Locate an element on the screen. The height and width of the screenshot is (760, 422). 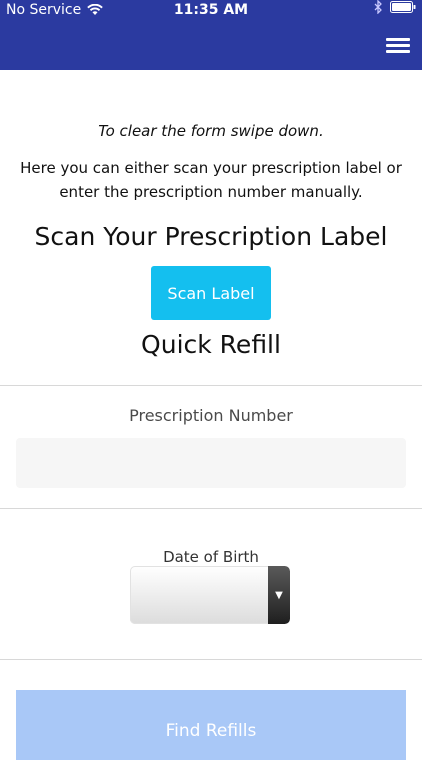
scan-title: Scan Your Prescription Label is located at coordinates (211, 236).